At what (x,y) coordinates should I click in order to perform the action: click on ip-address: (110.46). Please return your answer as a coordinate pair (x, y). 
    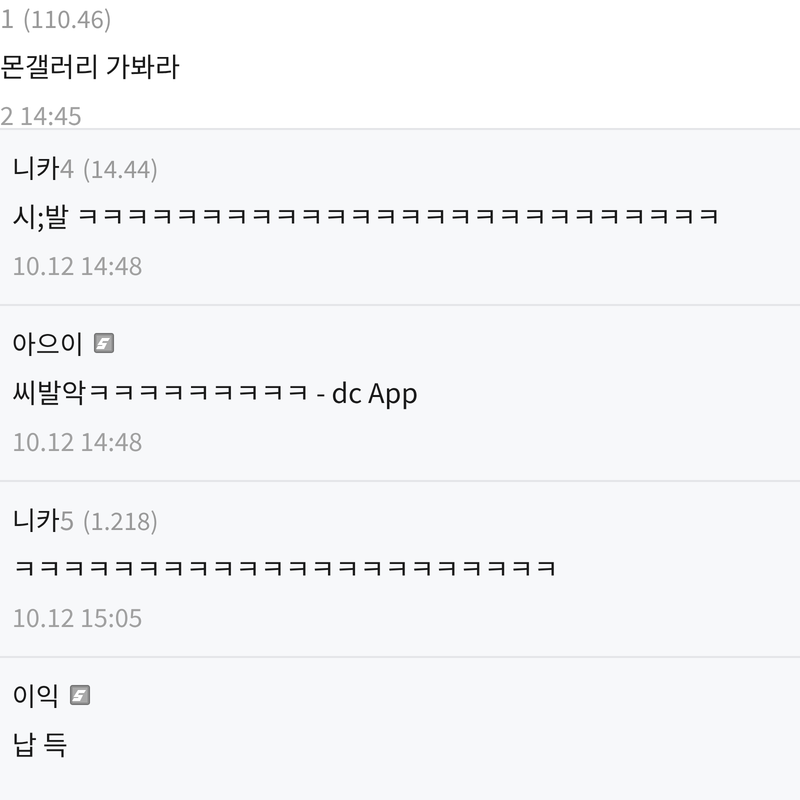
    Looking at the image, I should click on (67, 17).